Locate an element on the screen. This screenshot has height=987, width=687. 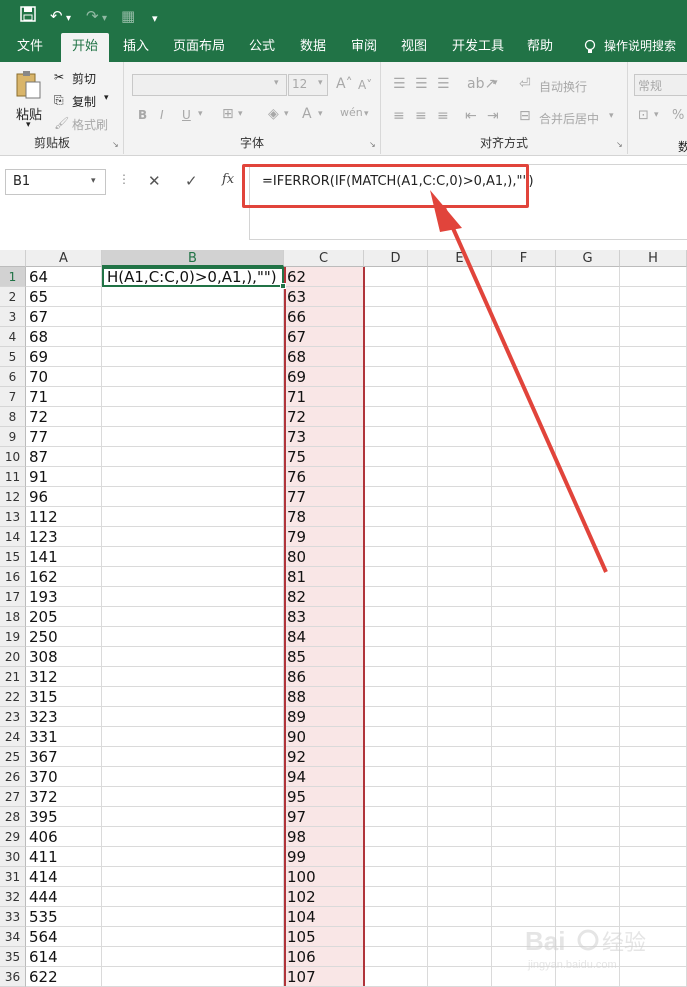
baidu-logo-icon: Bai 经验 jingyan.baidu.com is located at coordinates (585, 948).